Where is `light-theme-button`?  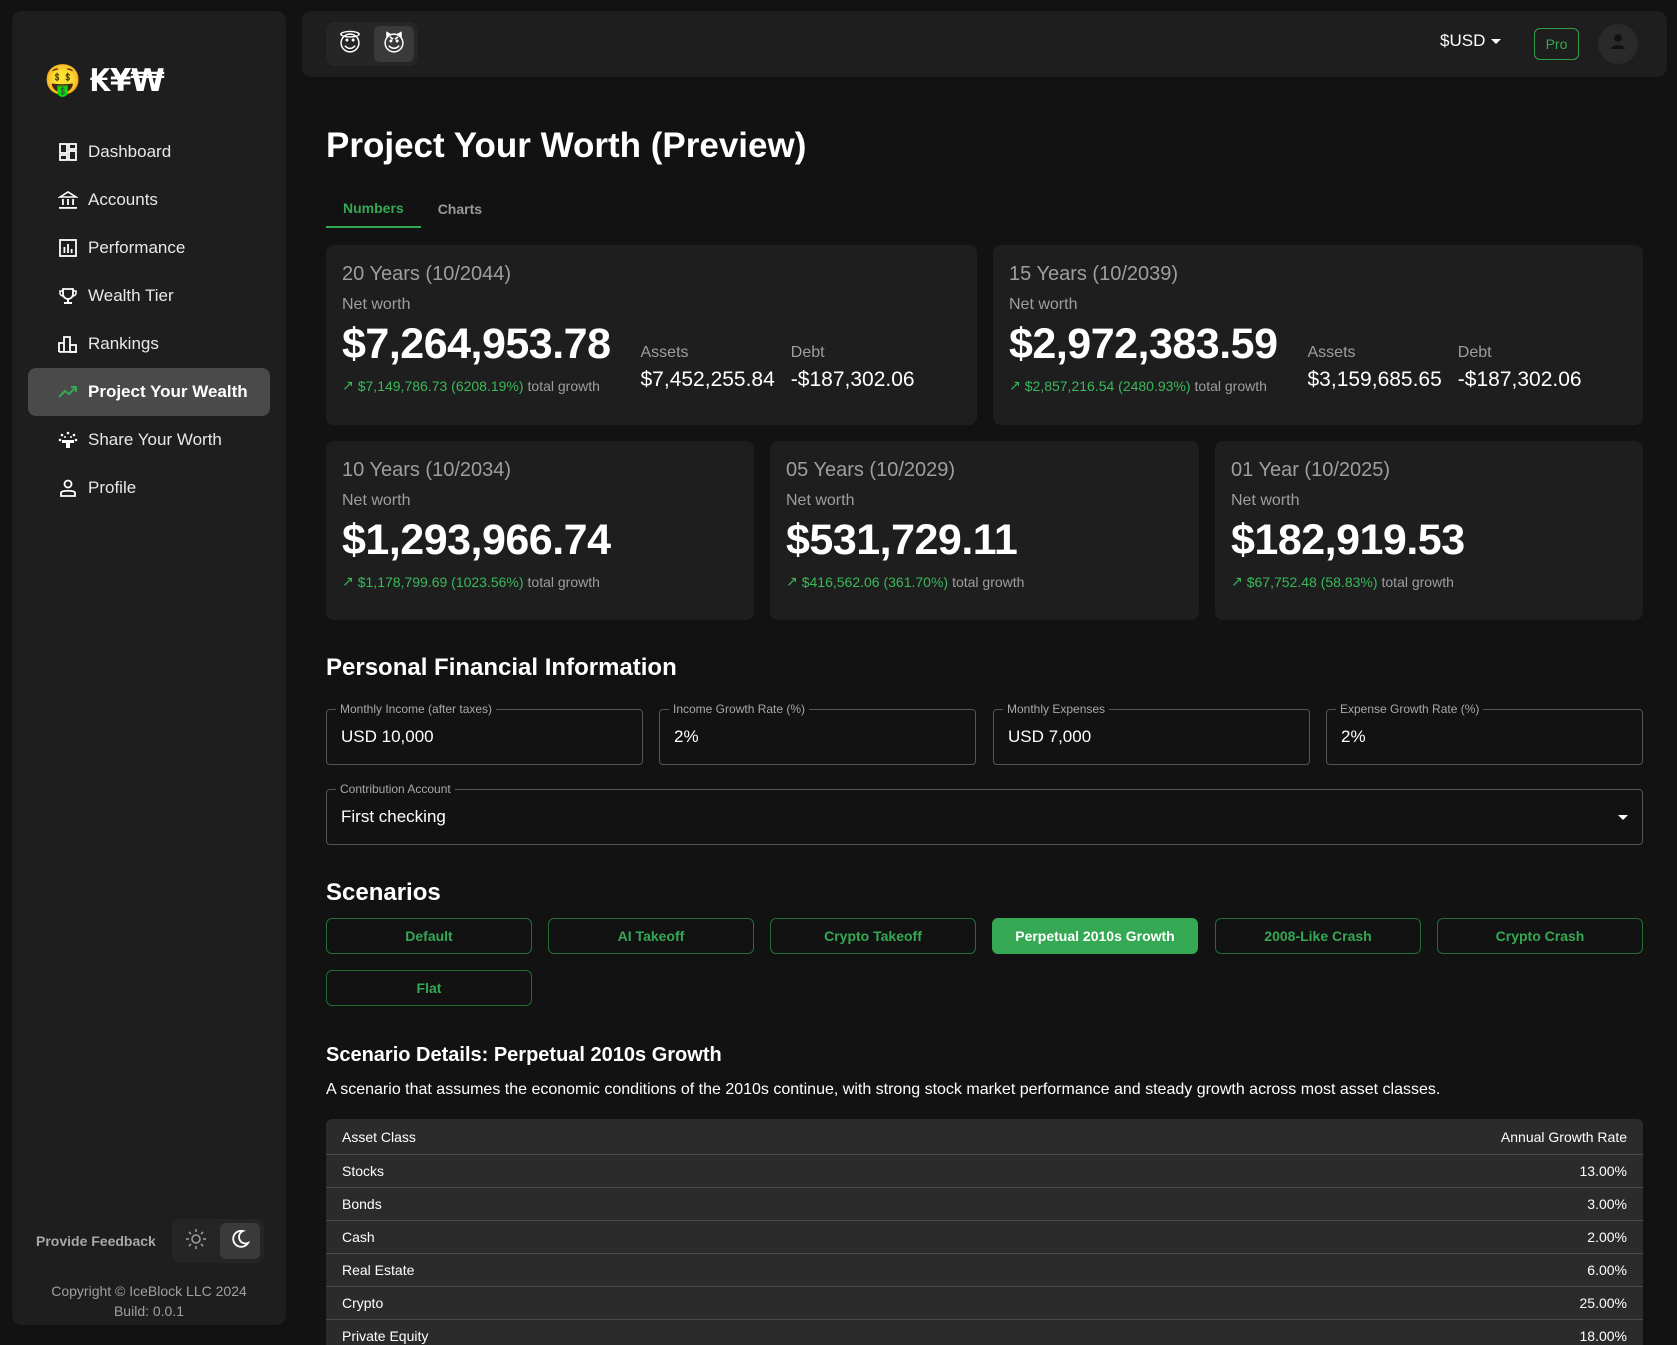 light-theme-button is located at coordinates (196, 1241).